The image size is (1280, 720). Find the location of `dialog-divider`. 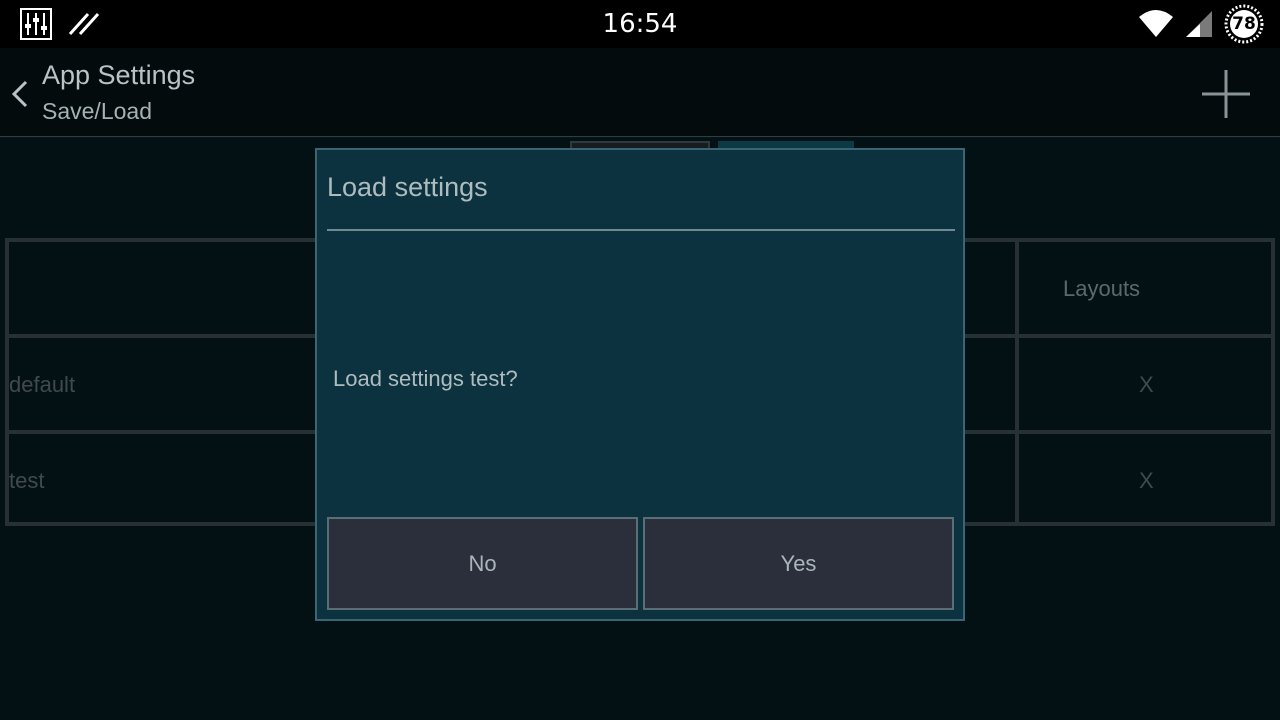

dialog-divider is located at coordinates (641, 230).